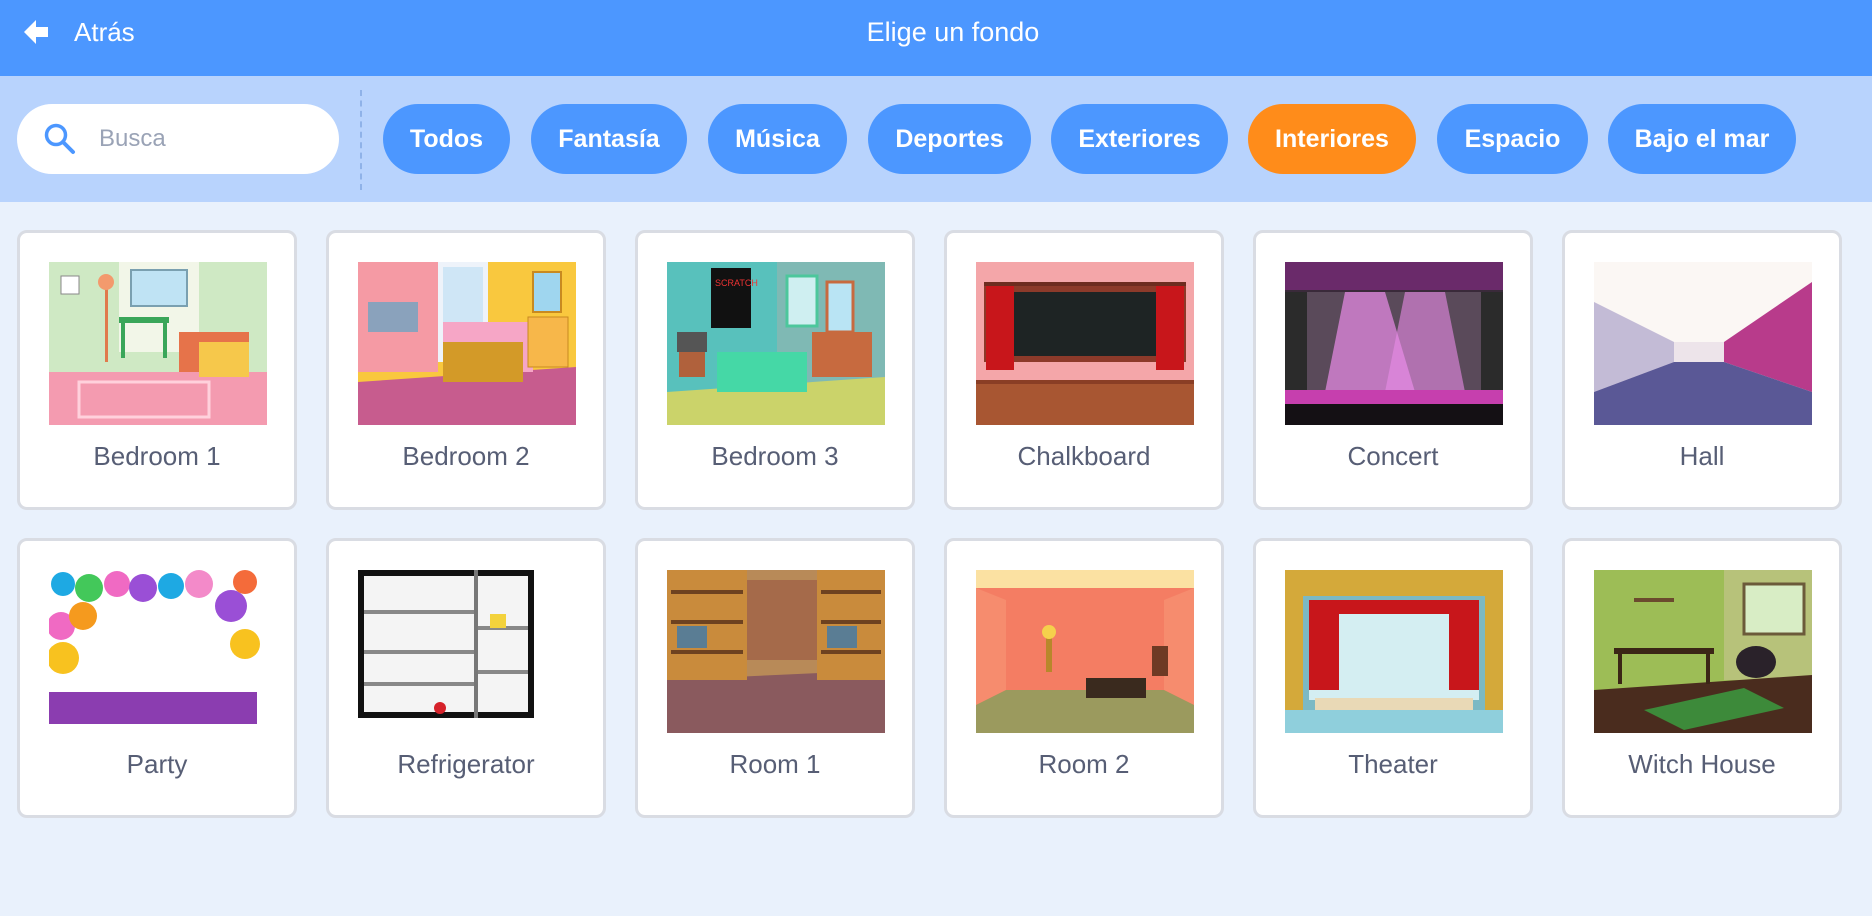 The width and height of the screenshot is (1872, 916). Describe the element at coordinates (59, 138) in the screenshot. I see `search-icon` at that location.